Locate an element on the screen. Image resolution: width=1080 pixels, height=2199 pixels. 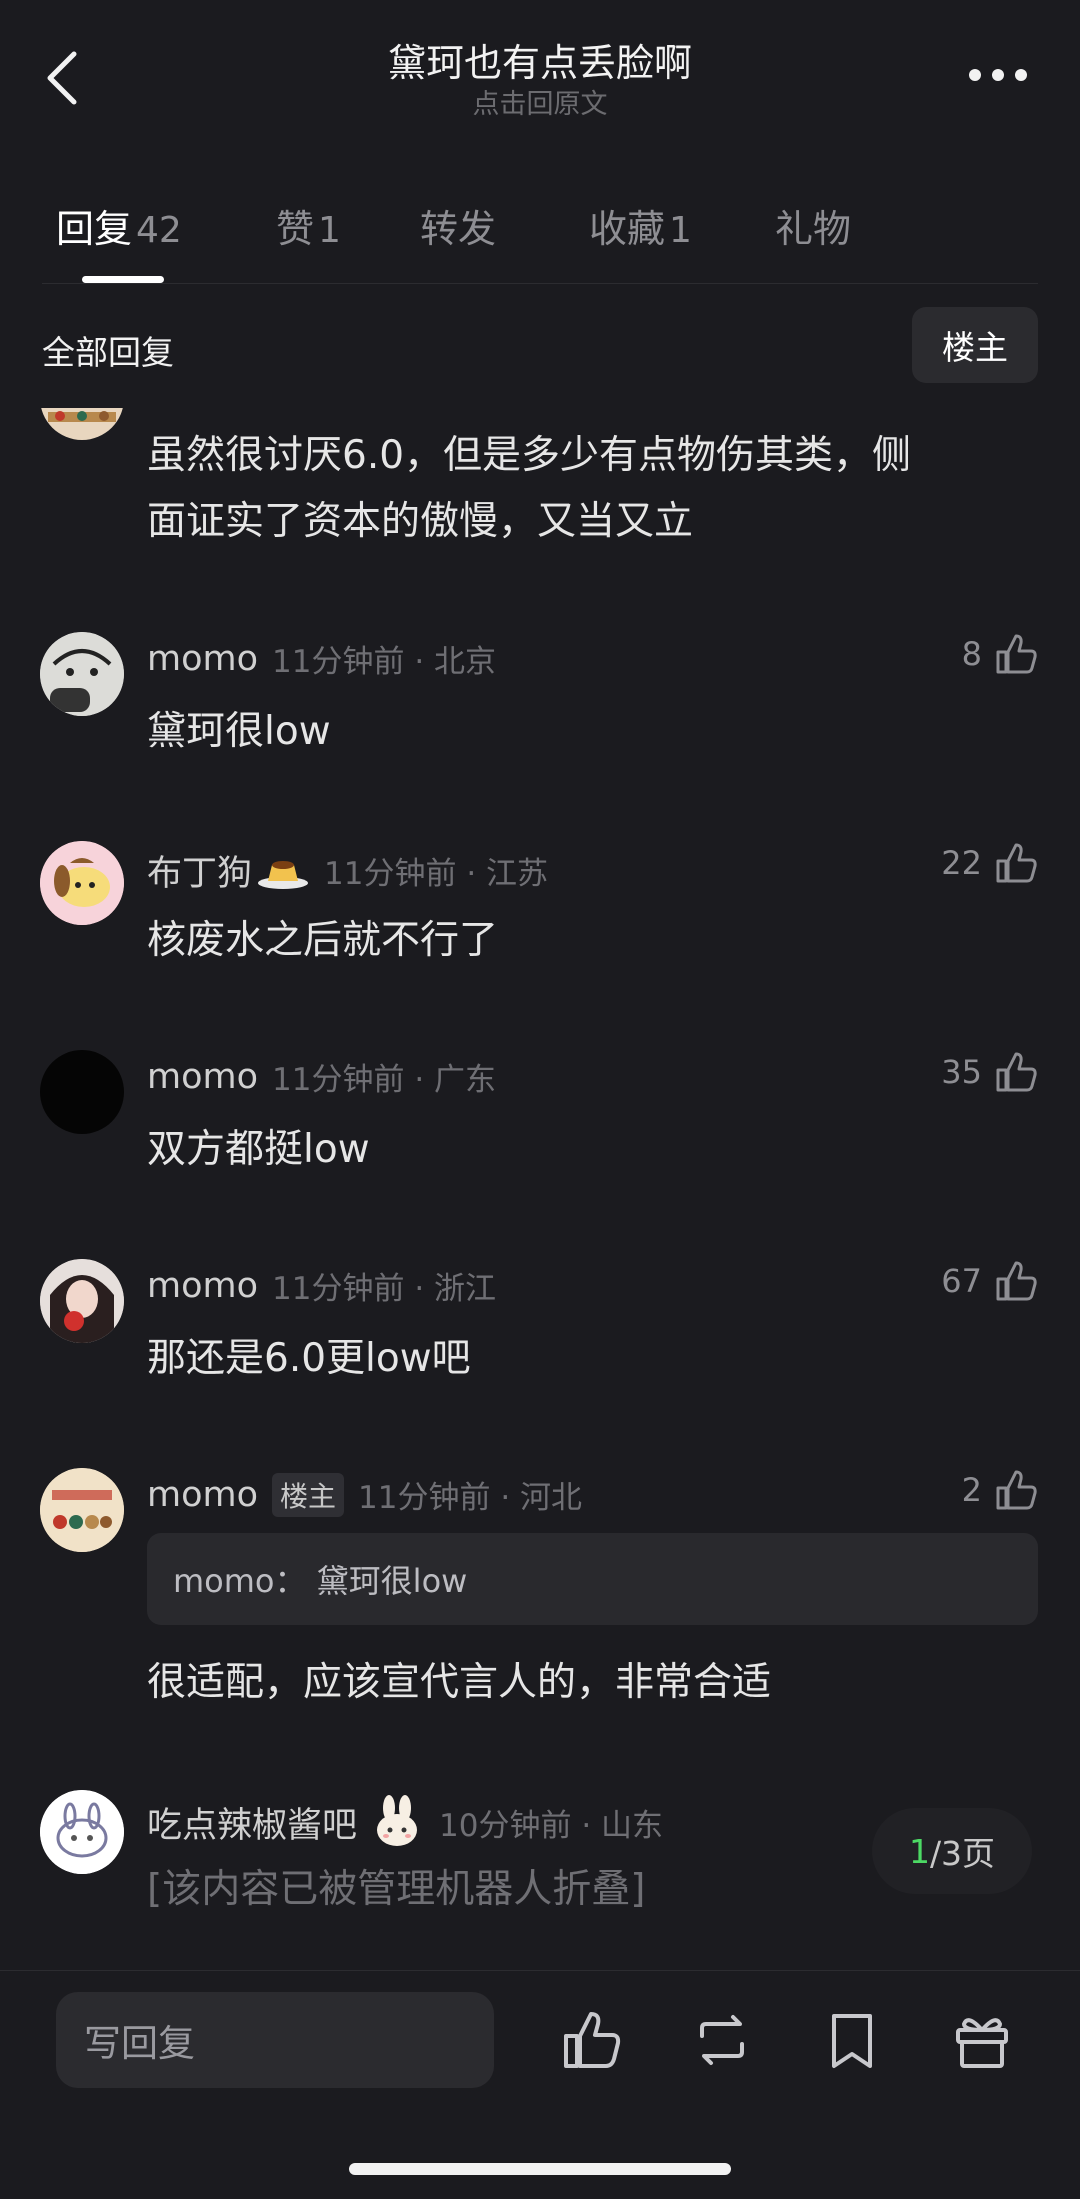
owner-badge: 楼主 is located at coordinates (308, 1494).